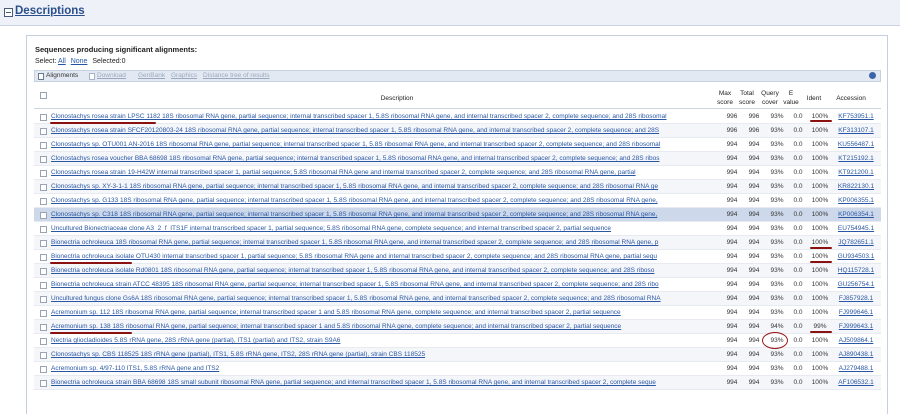 This screenshot has height=414, width=900. I want to click on col-header-query-cover: Query cover, so click(770, 98).